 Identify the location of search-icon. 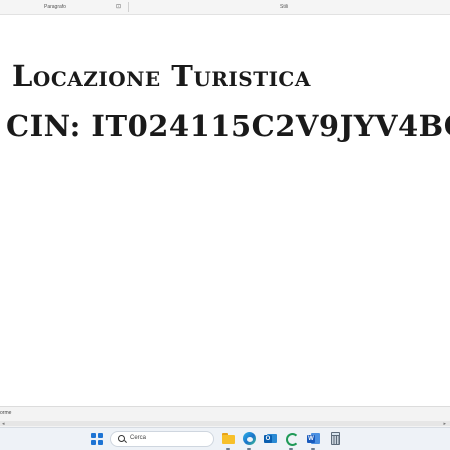
(121, 438).